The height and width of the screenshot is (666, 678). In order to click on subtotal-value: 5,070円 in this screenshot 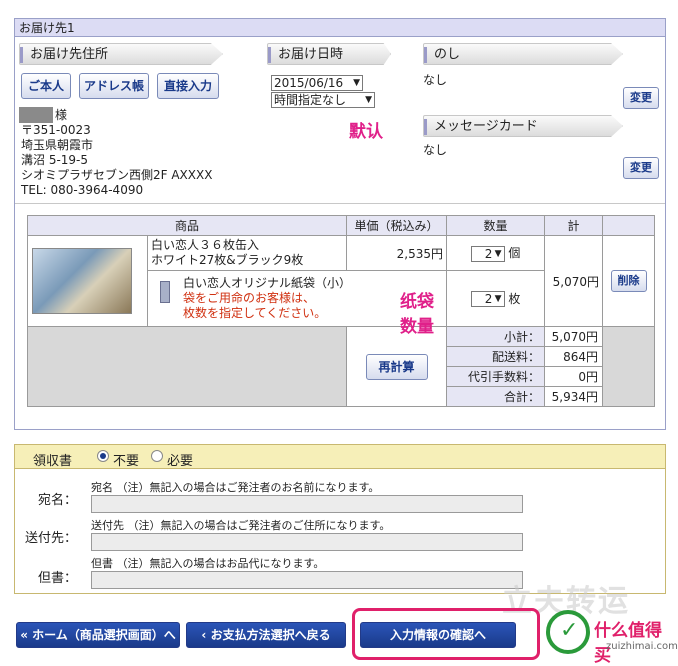, I will do `click(573, 336)`.